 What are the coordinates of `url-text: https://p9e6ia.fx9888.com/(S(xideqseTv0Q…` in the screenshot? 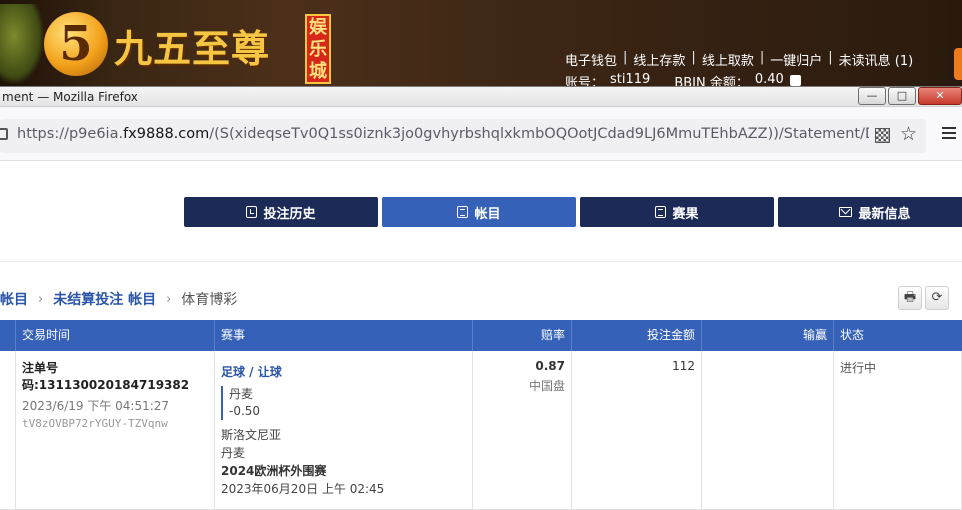 It's located at (443, 134).